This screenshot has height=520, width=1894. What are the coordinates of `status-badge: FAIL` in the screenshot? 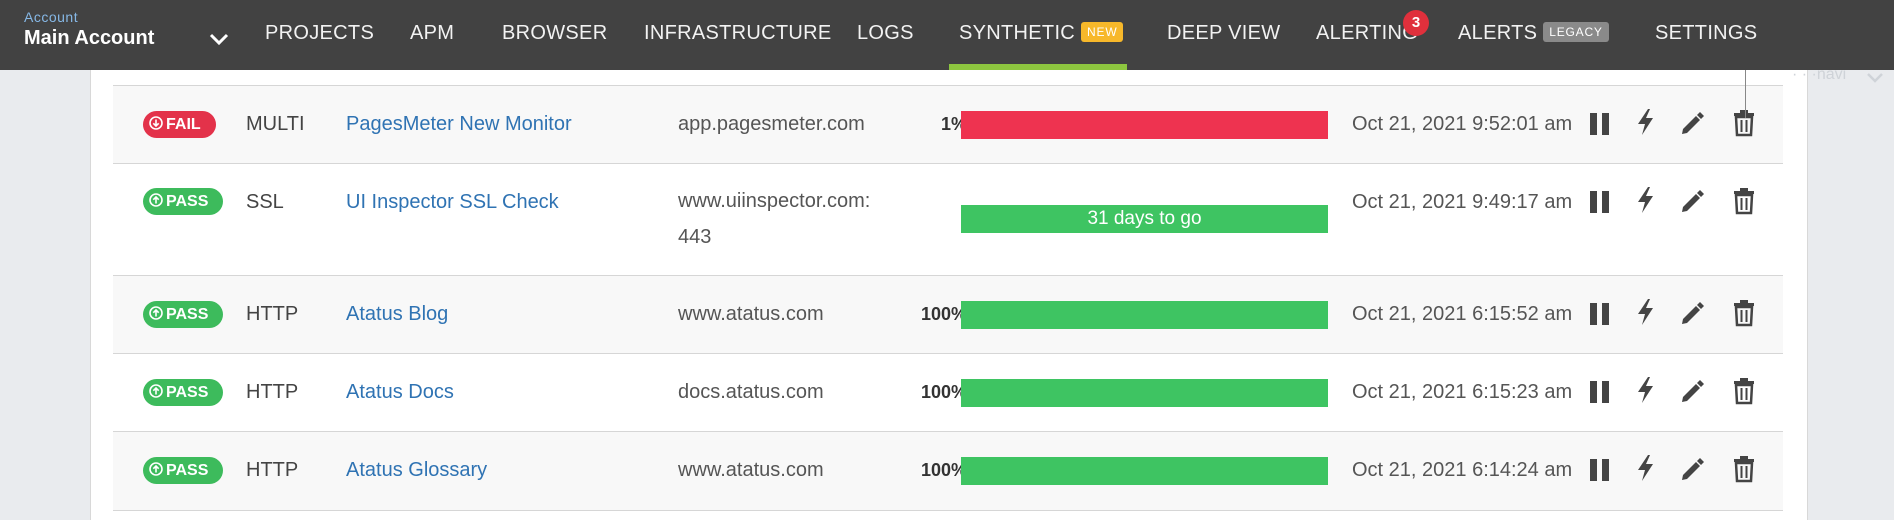 It's located at (179, 124).